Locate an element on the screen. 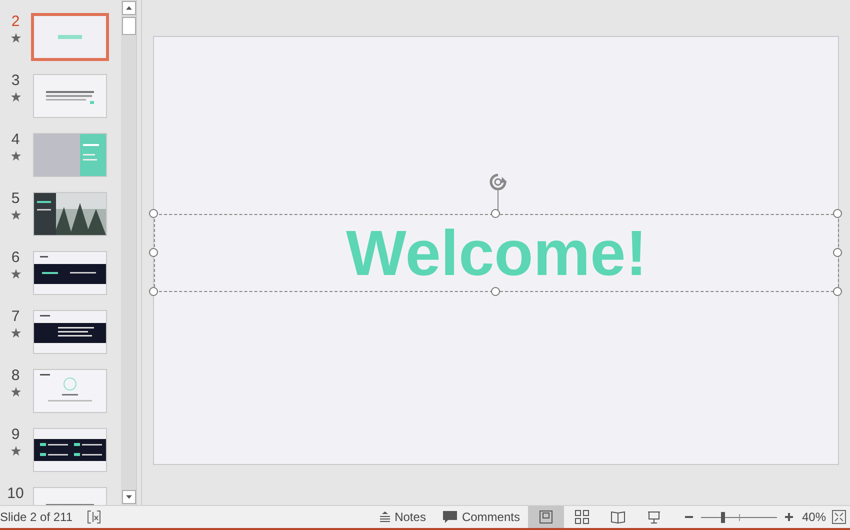 Image resolution: width=850 pixels, height=530 pixels. slide-number: 10 is located at coordinates (15, 494).